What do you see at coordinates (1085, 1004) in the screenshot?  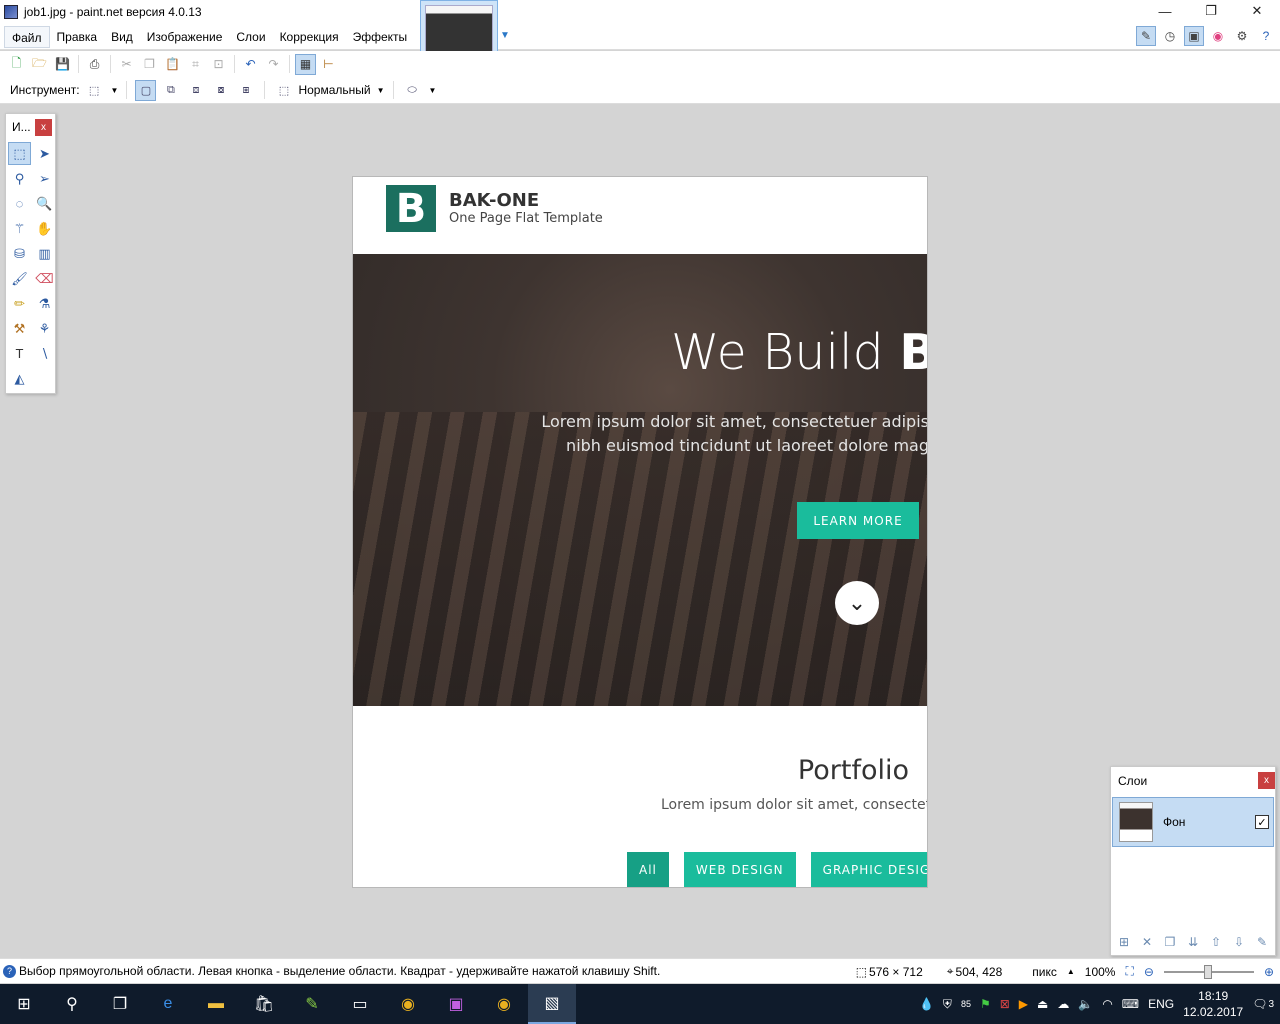 I see `volume-icon: 🔈` at bounding box center [1085, 1004].